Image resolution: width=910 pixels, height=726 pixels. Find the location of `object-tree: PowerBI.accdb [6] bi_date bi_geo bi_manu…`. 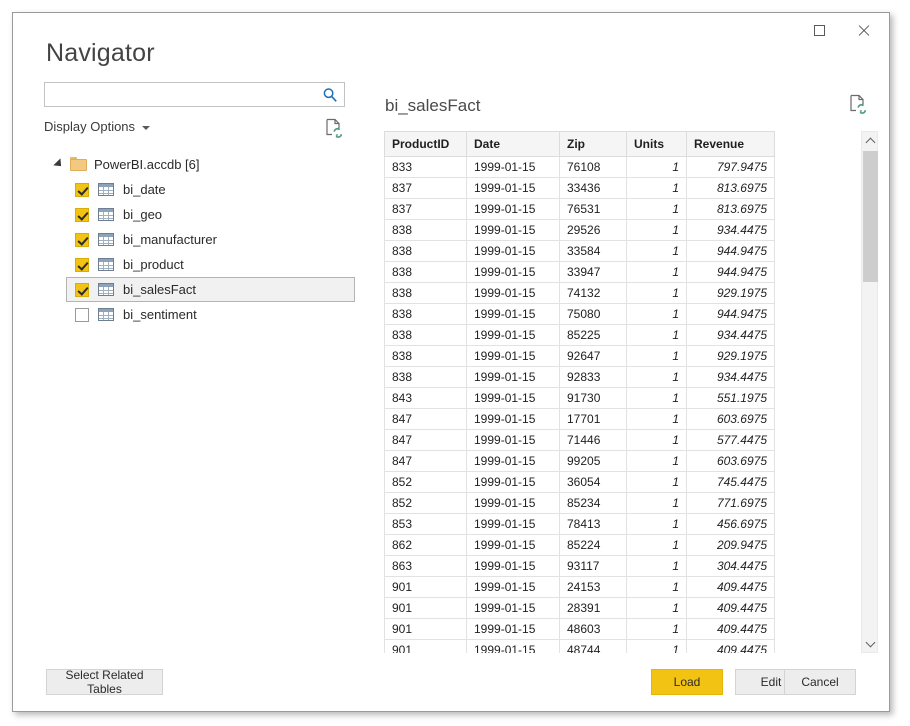

object-tree: PowerBI.accdb [6] bi_date bi_geo bi_manu… is located at coordinates (199, 239).